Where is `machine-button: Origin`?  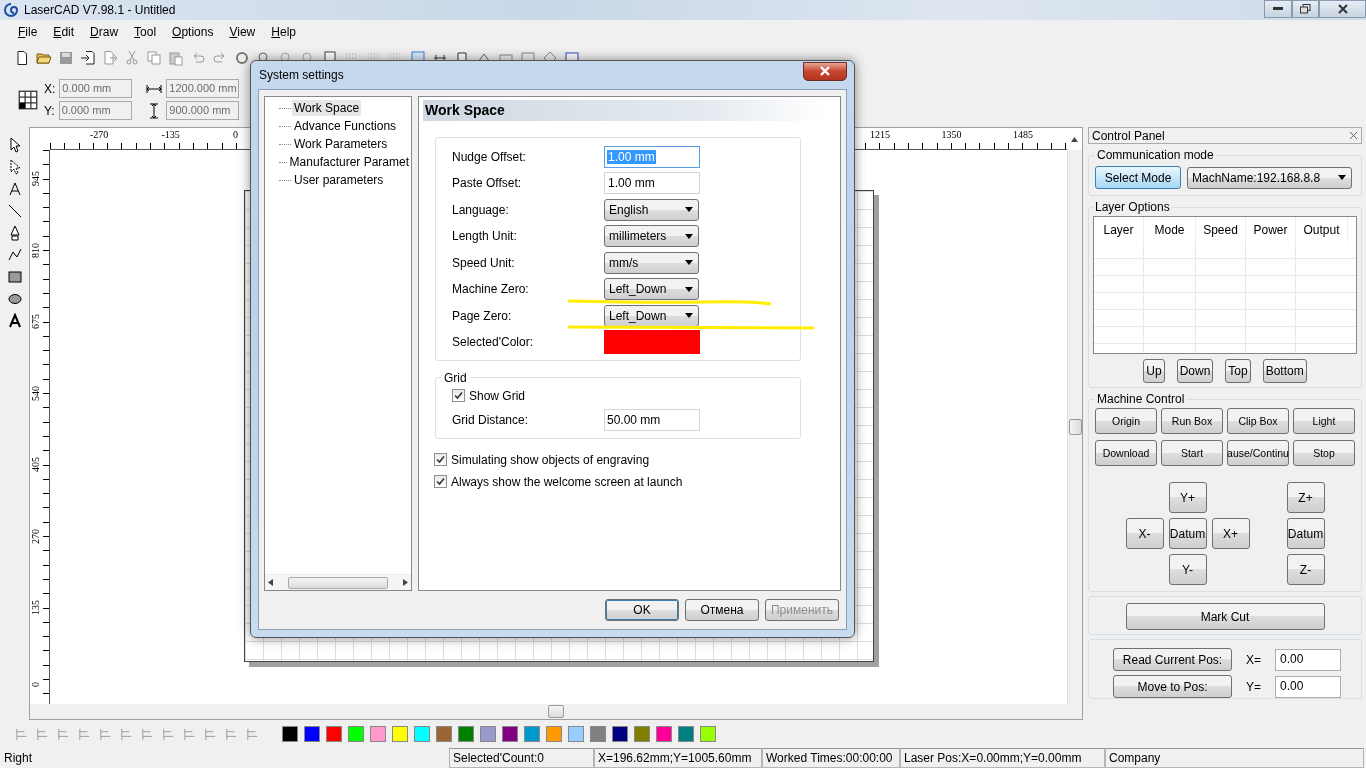
machine-button: Origin is located at coordinates (1126, 421).